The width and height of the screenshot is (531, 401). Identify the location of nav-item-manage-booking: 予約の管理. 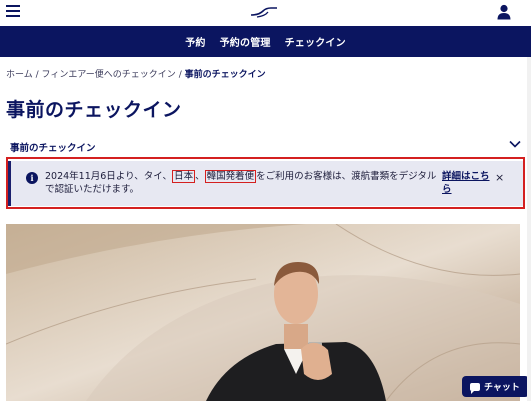
(245, 41).